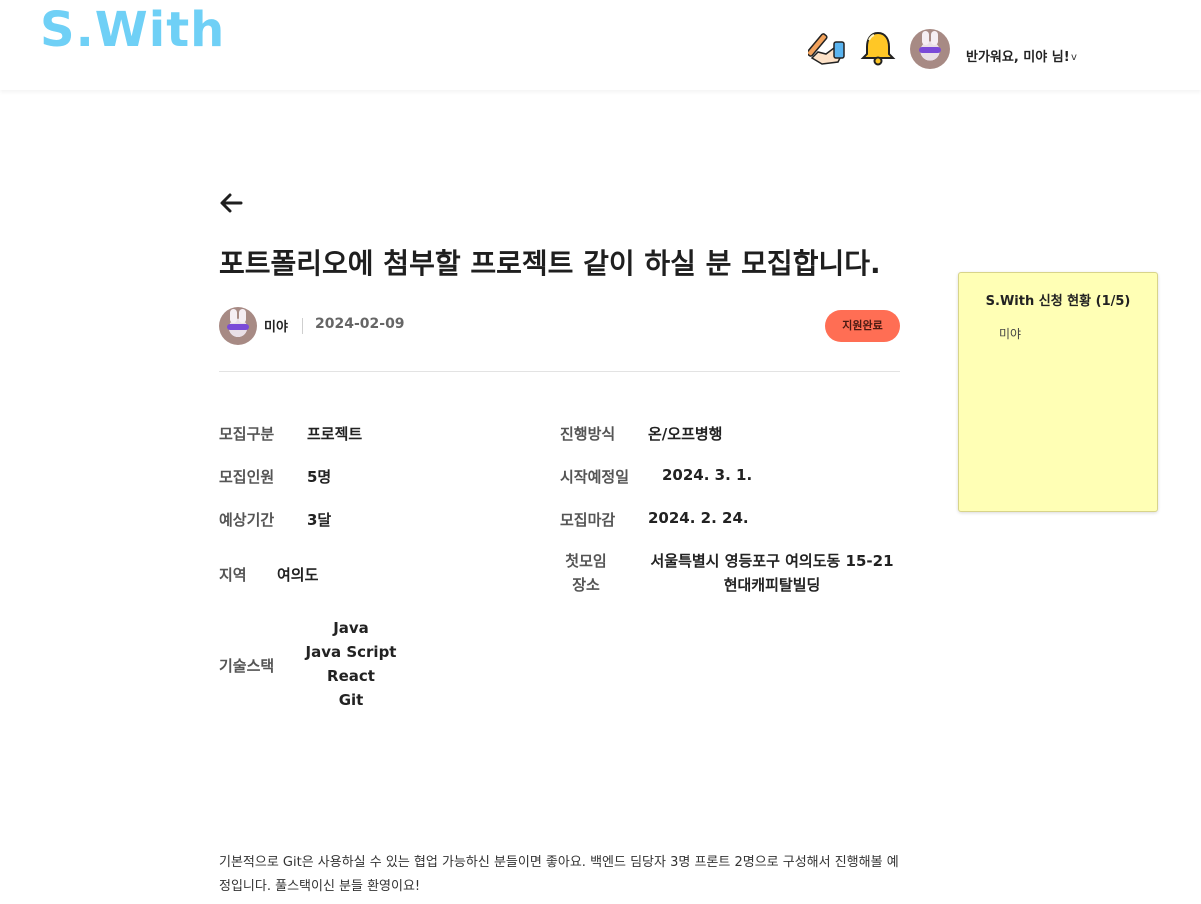  Describe the element at coordinates (772, 561) in the screenshot. I see `meeting-place-address: 서울특별시 영등포구 여의도동 15-21` at that location.